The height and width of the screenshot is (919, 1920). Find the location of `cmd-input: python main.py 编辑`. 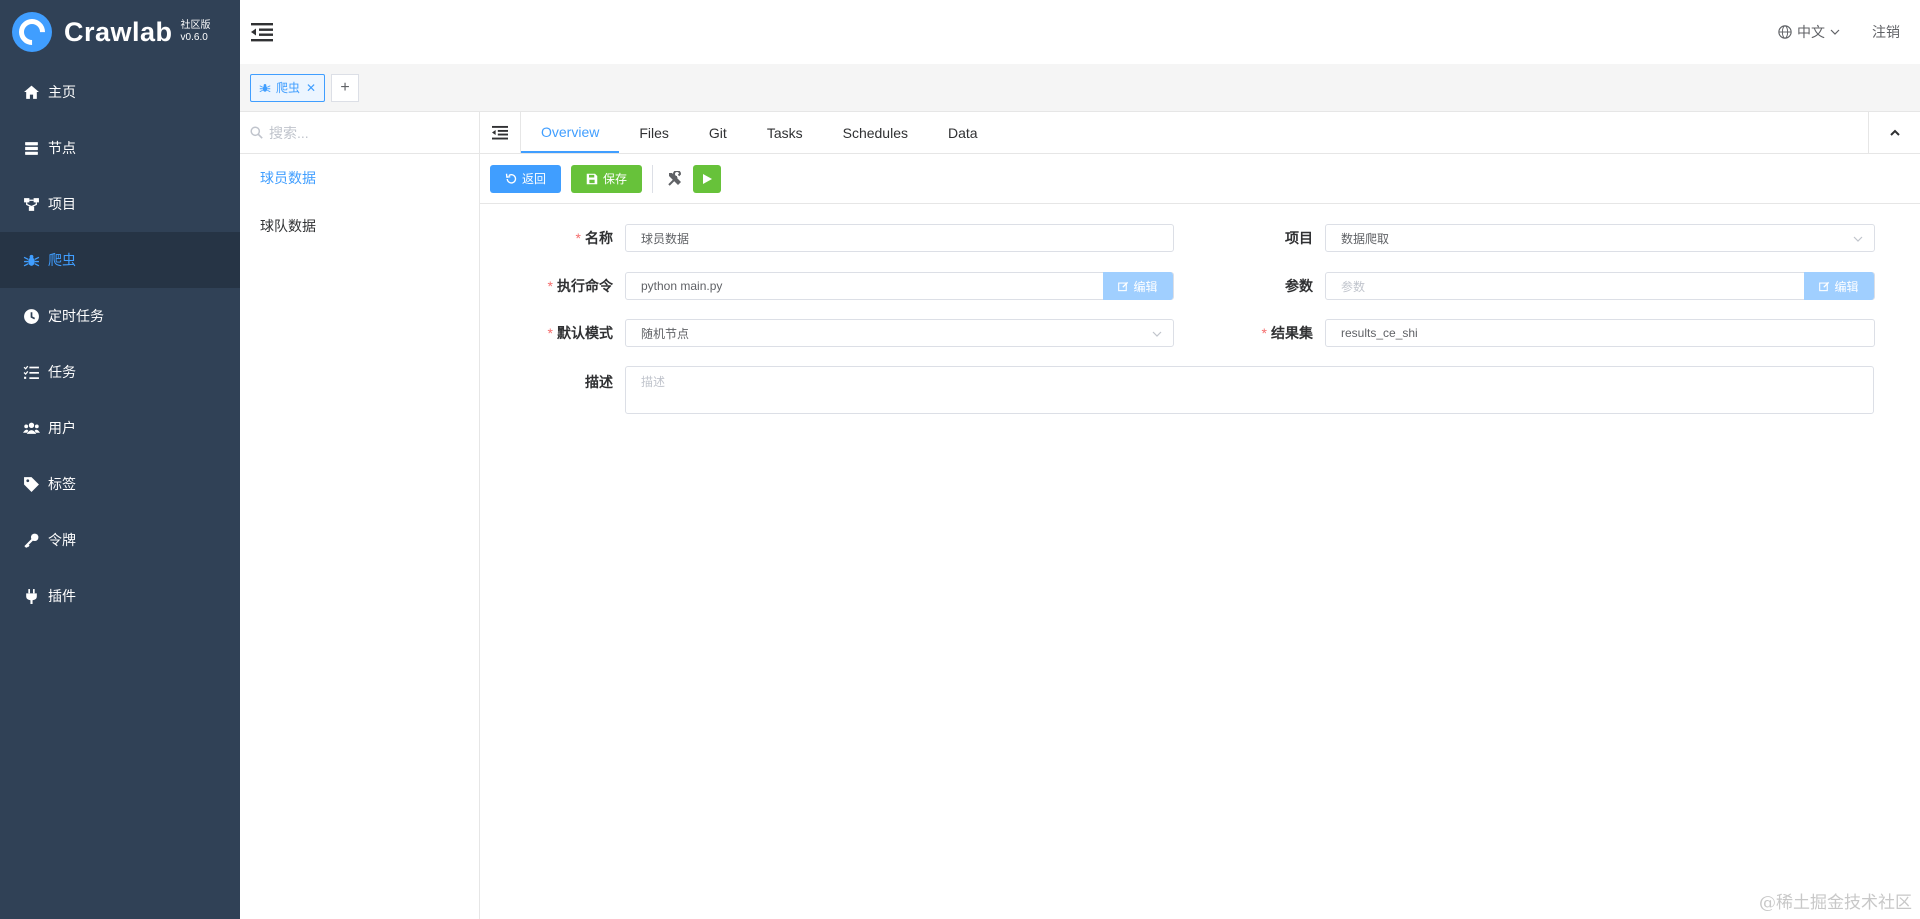

cmd-input: python main.py 编辑 is located at coordinates (899, 286).